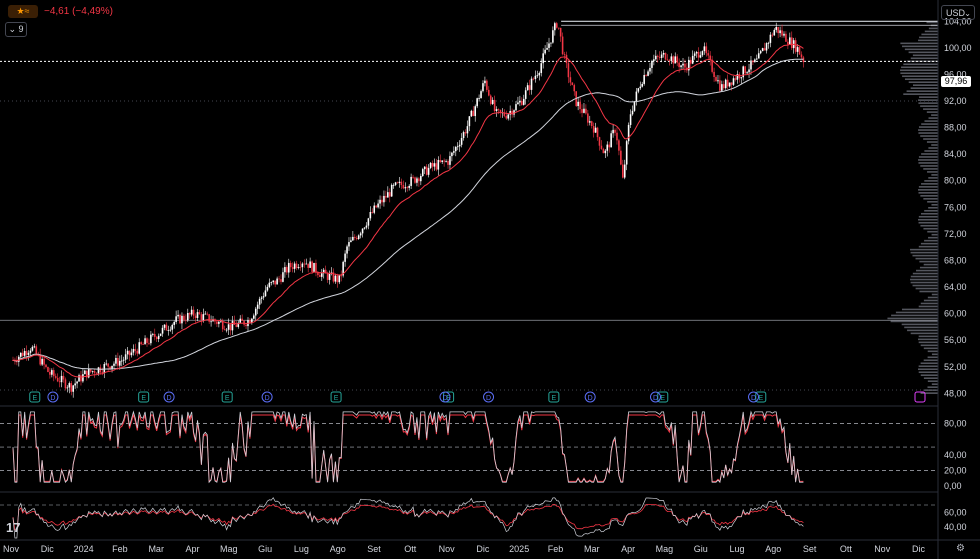 Image resolution: width=980 pixels, height=559 pixels. I want to click on gear-icon: ⚙, so click(960, 548).